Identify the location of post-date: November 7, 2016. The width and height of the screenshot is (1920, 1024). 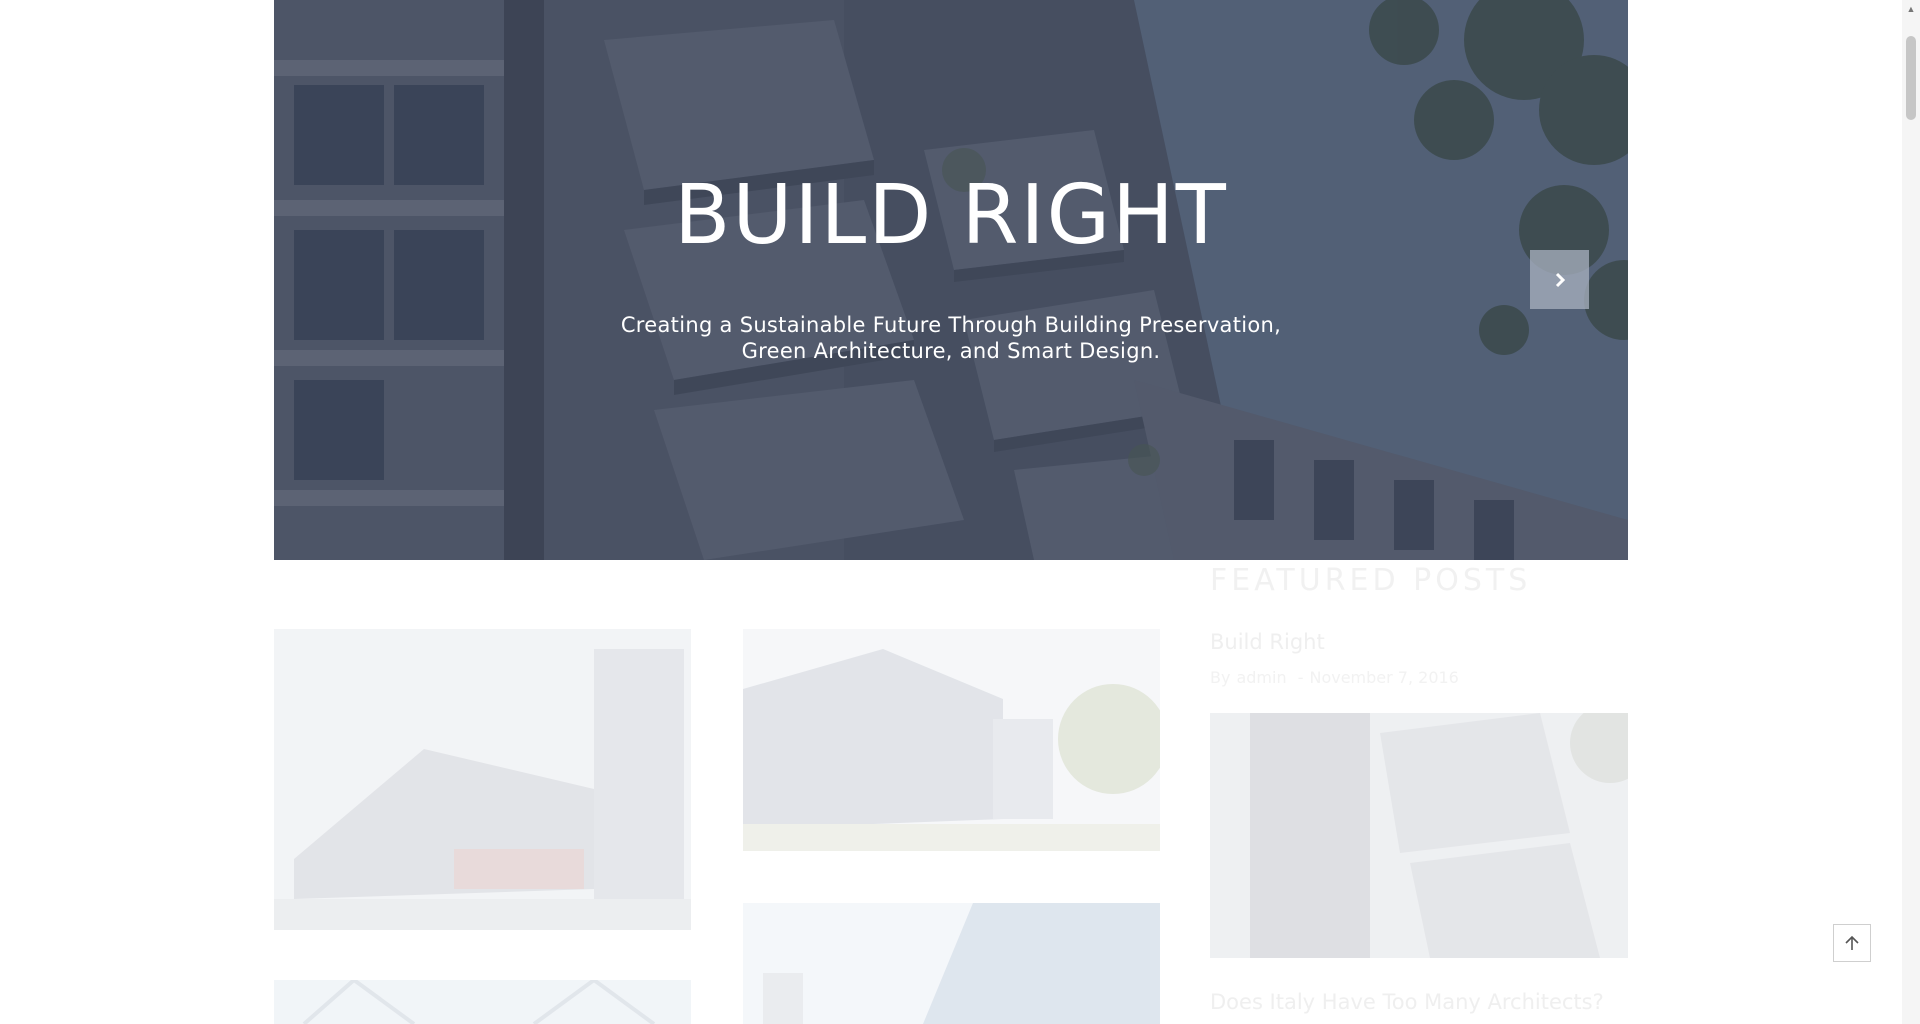
(1384, 677).